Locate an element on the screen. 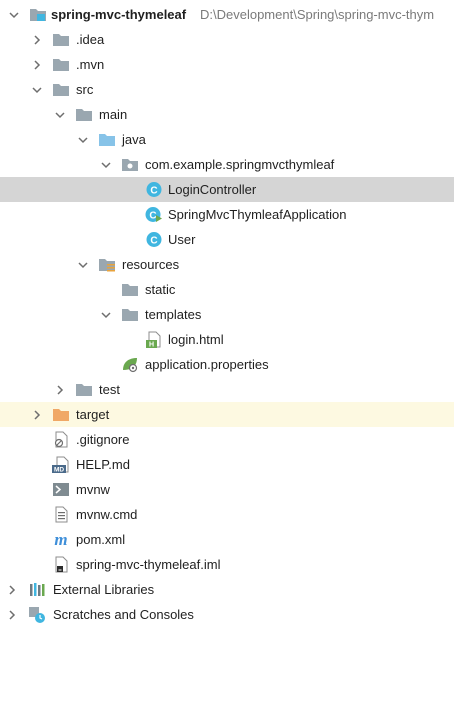 This screenshot has height=717, width=454. markdown-file-icon: MD is located at coordinates (61, 464).